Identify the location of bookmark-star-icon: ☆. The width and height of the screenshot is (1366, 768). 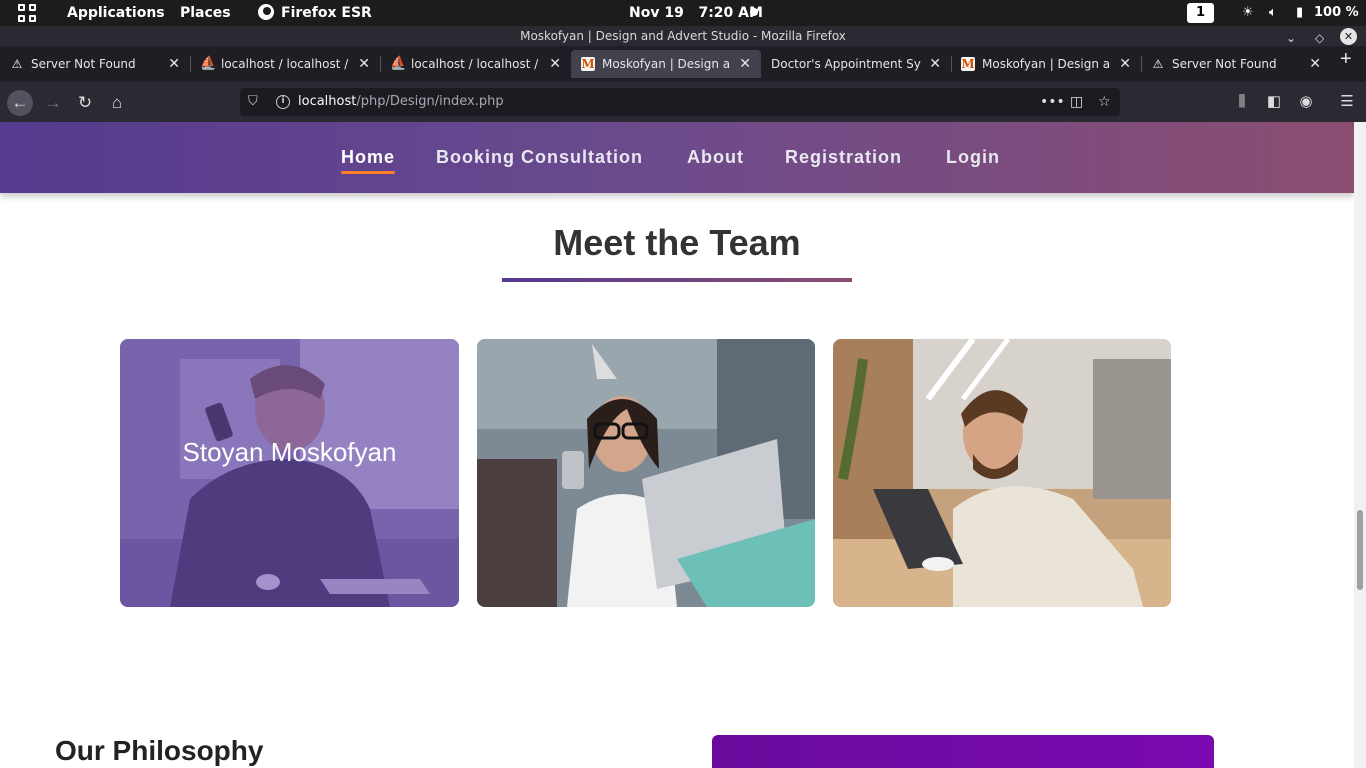
(1104, 102).